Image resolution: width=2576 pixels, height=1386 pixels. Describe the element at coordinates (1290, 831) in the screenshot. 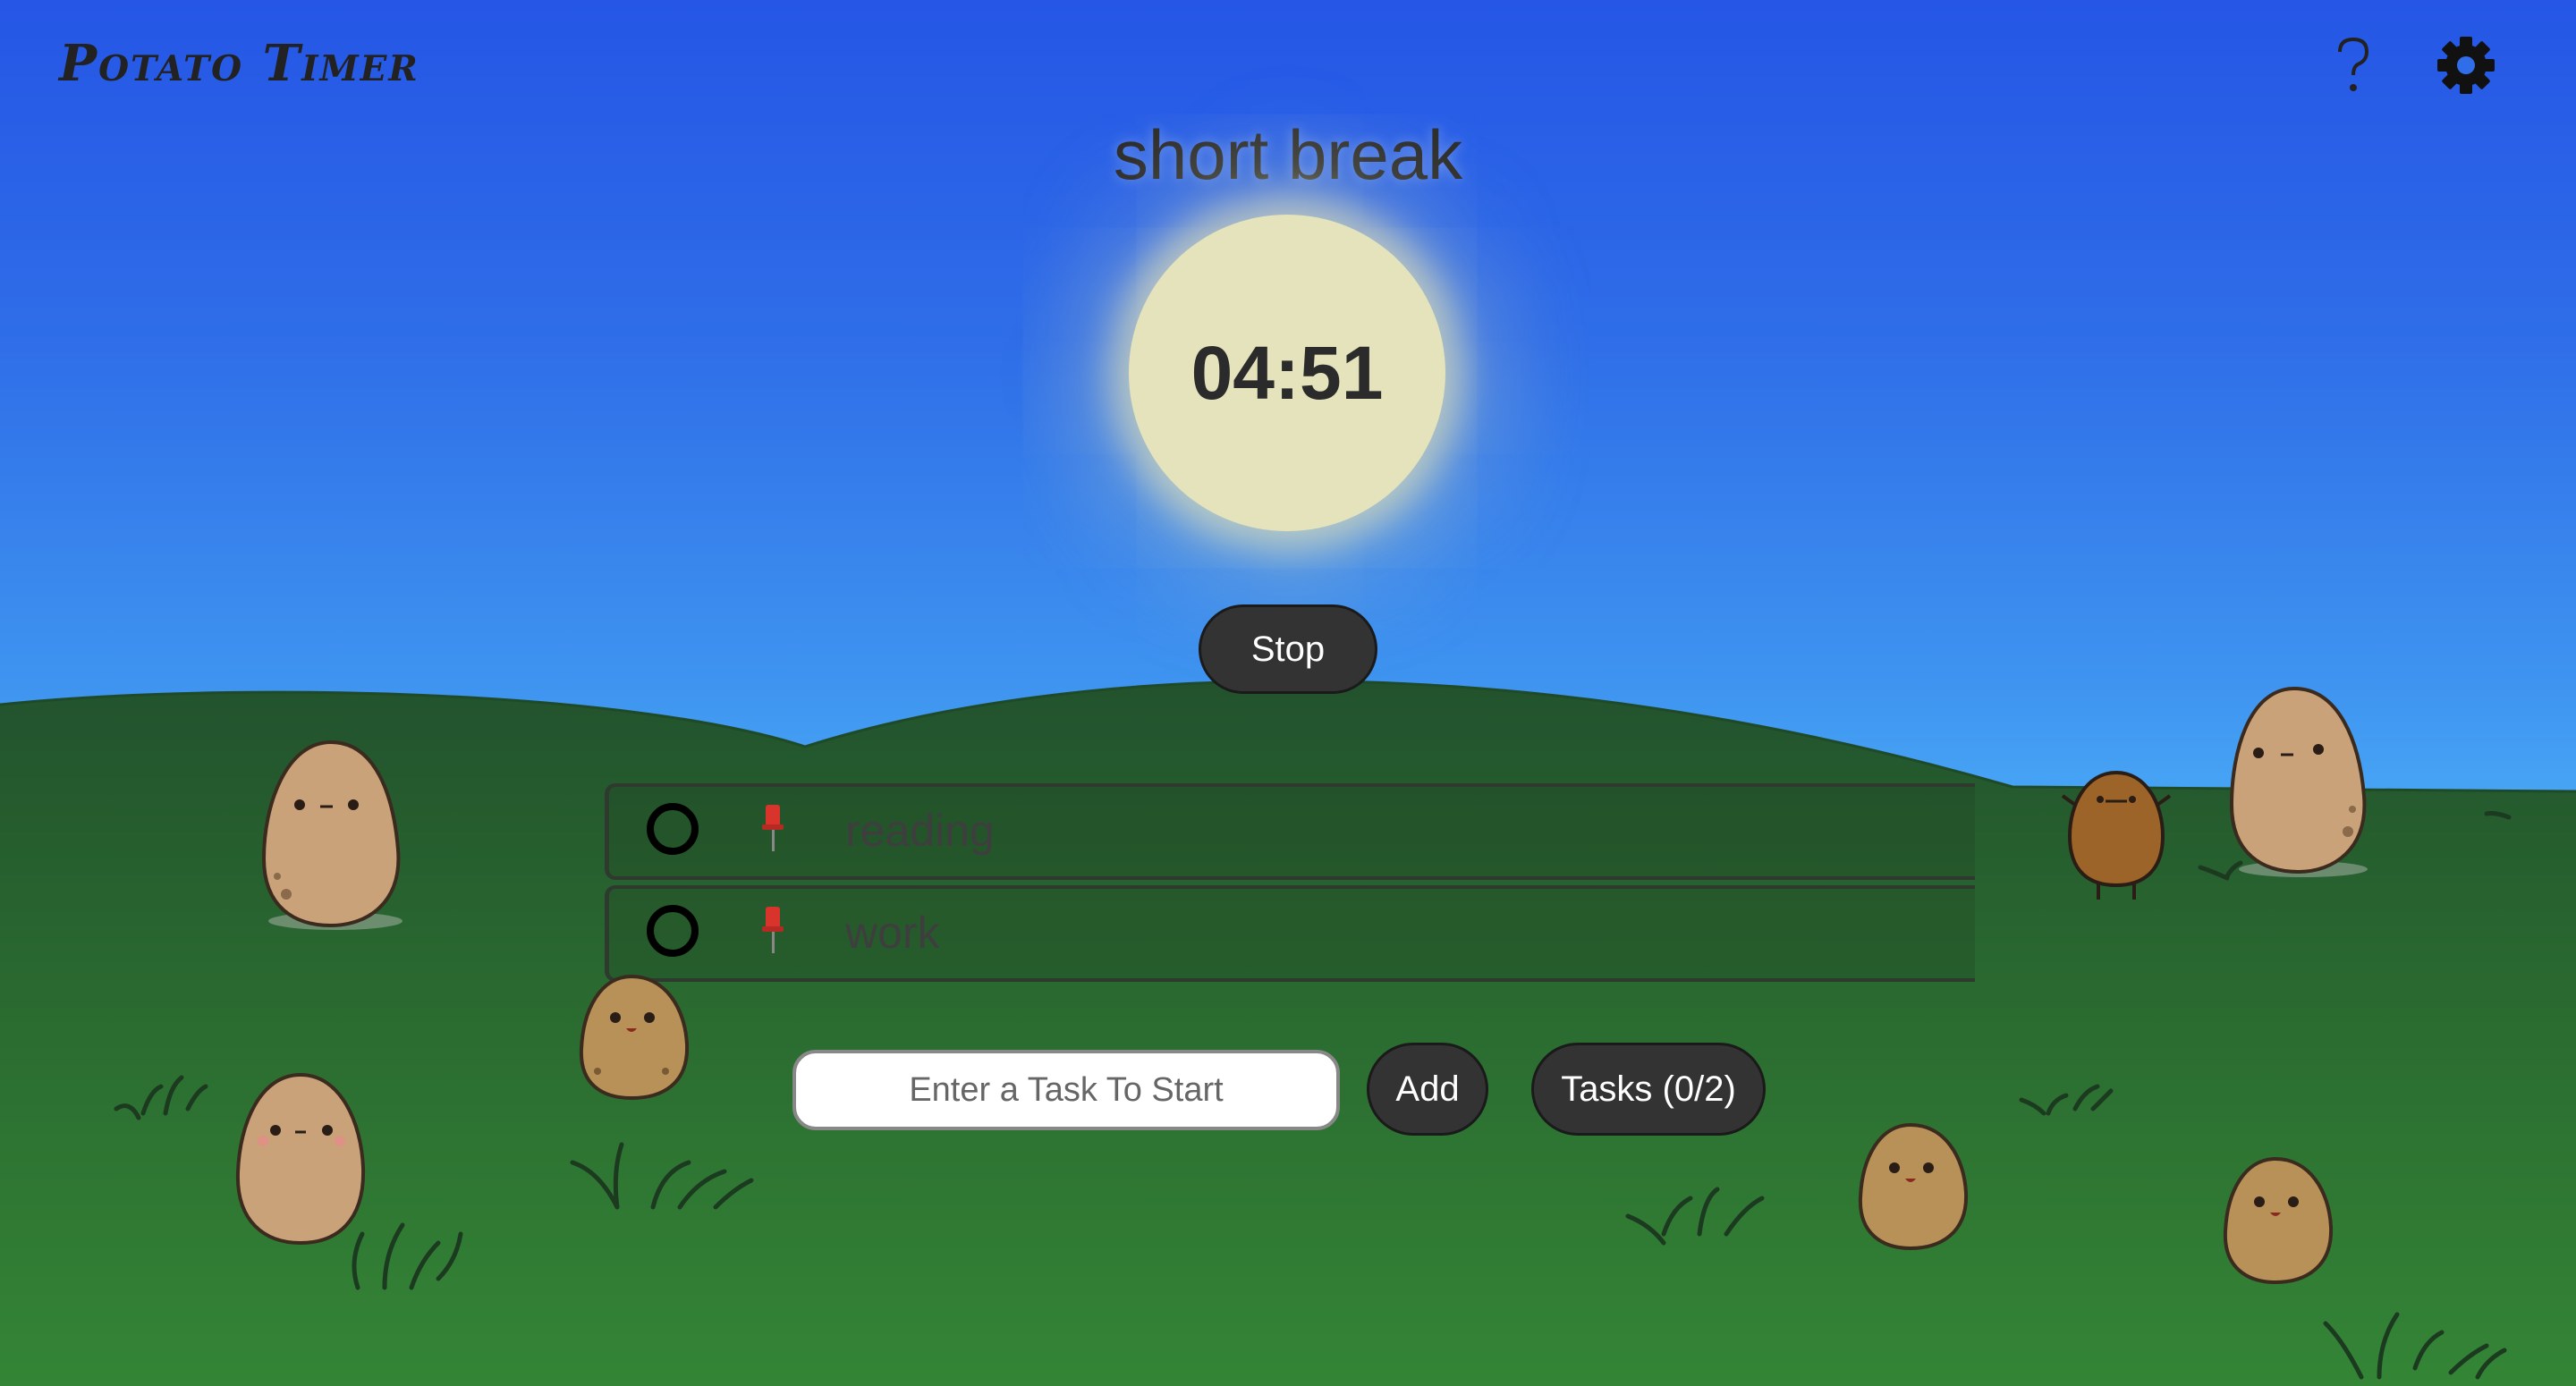

I see `task-row: reading` at that location.